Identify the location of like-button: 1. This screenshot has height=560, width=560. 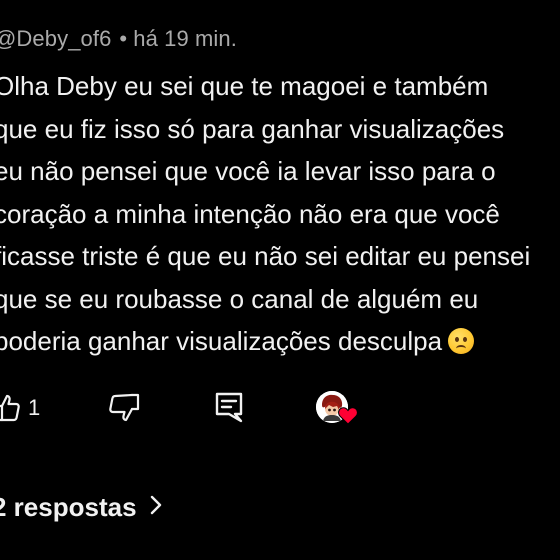
(20, 408).